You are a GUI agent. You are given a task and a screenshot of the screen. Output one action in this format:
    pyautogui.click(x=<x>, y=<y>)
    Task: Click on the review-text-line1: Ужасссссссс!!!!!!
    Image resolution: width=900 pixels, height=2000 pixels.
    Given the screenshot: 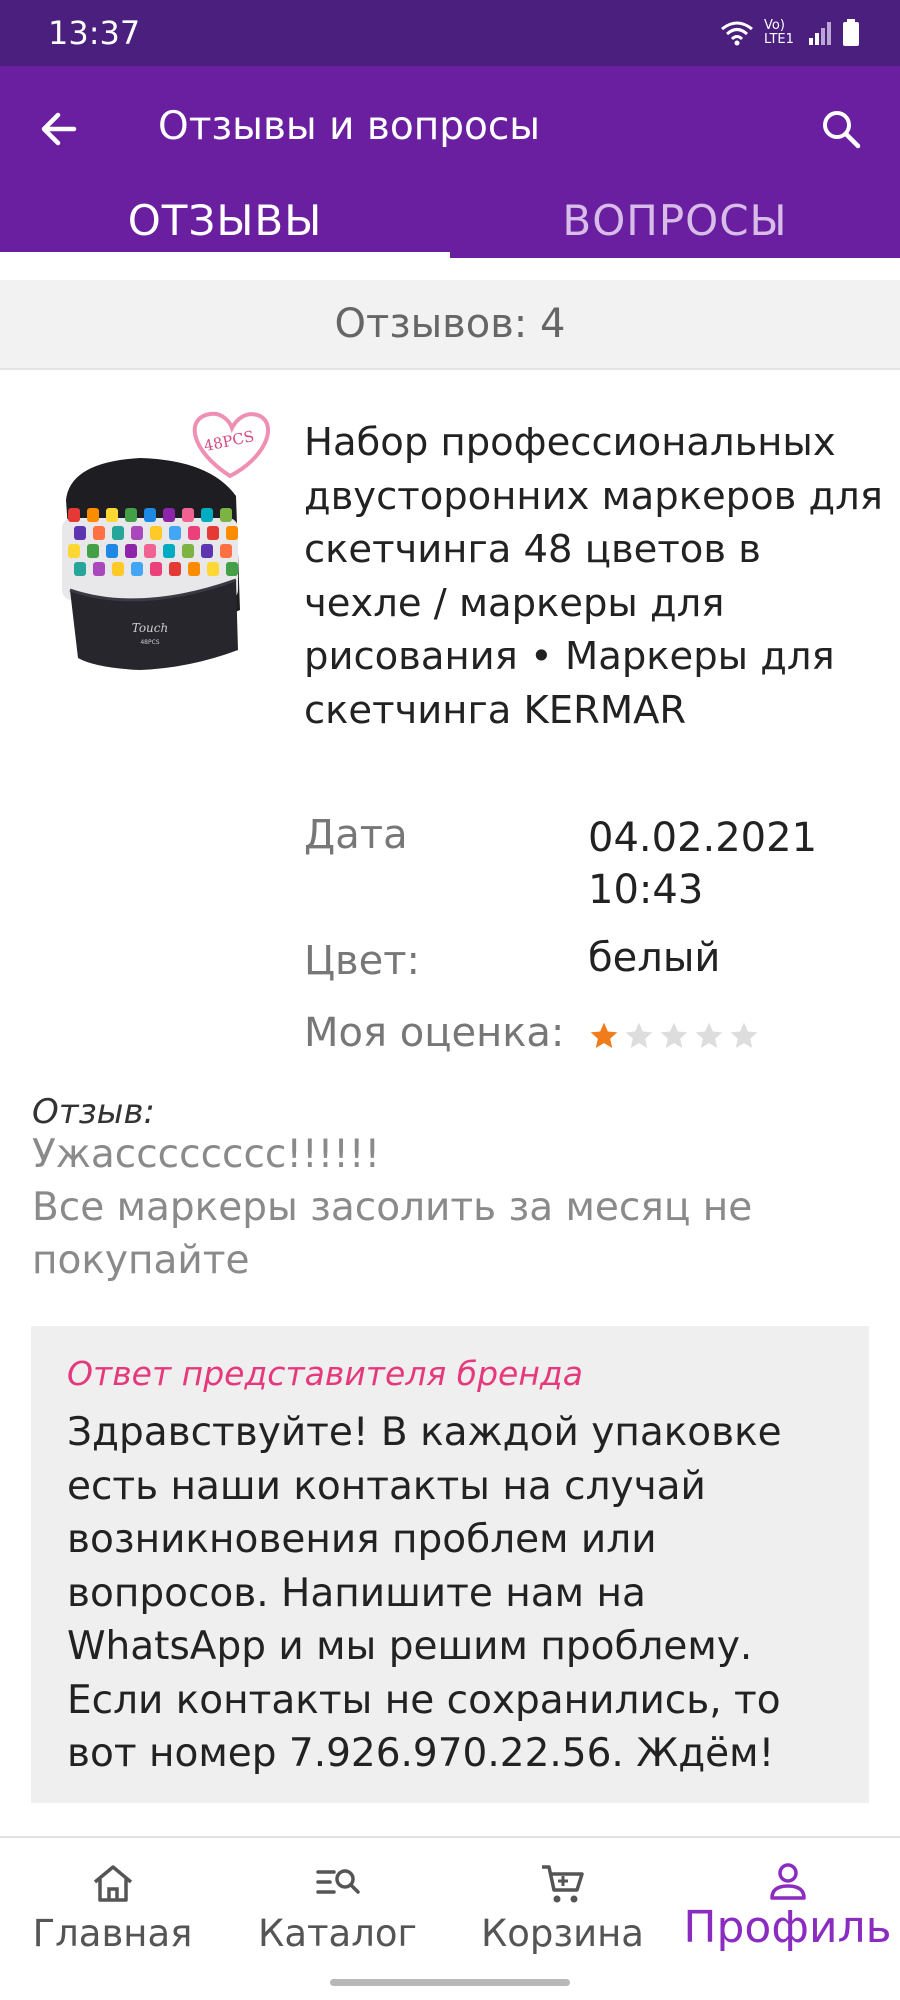 What is the action you would take?
    pyautogui.click(x=206, y=1154)
    